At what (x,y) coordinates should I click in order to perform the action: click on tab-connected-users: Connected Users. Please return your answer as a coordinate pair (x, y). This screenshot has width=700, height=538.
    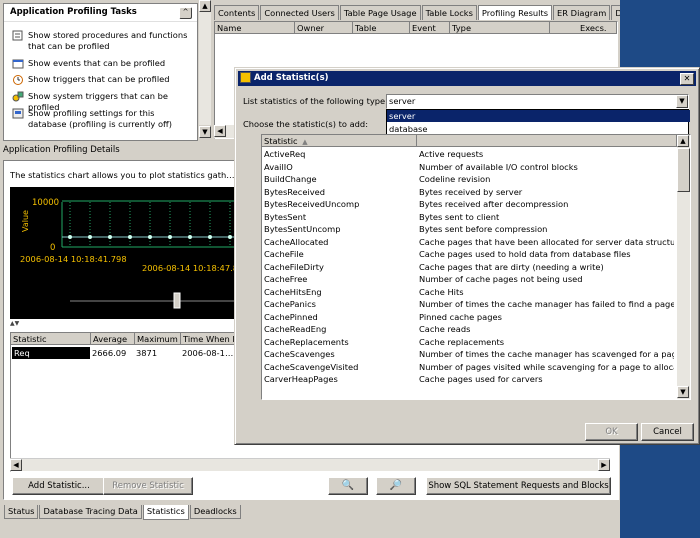
    Looking at the image, I should click on (299, 12).